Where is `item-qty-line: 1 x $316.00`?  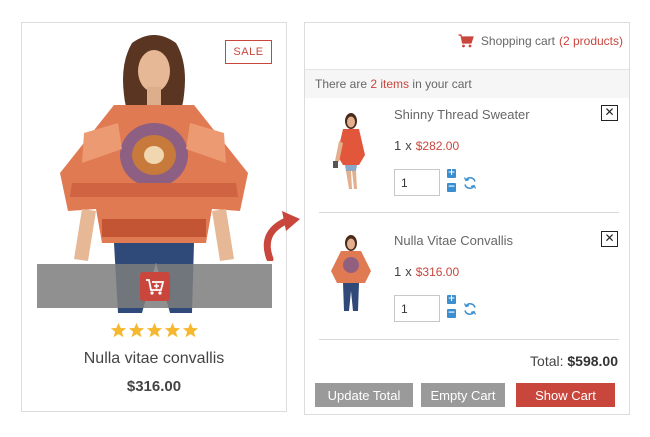 item-qty-line: 1 x $316.00 is located at coordinates (426, 271).